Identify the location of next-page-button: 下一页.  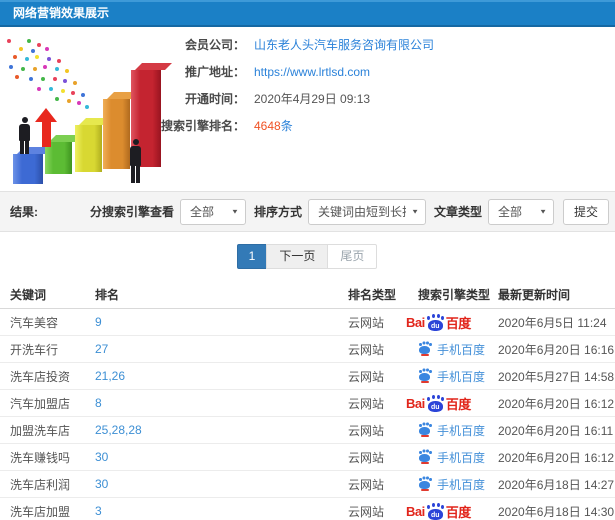
(297, 256).